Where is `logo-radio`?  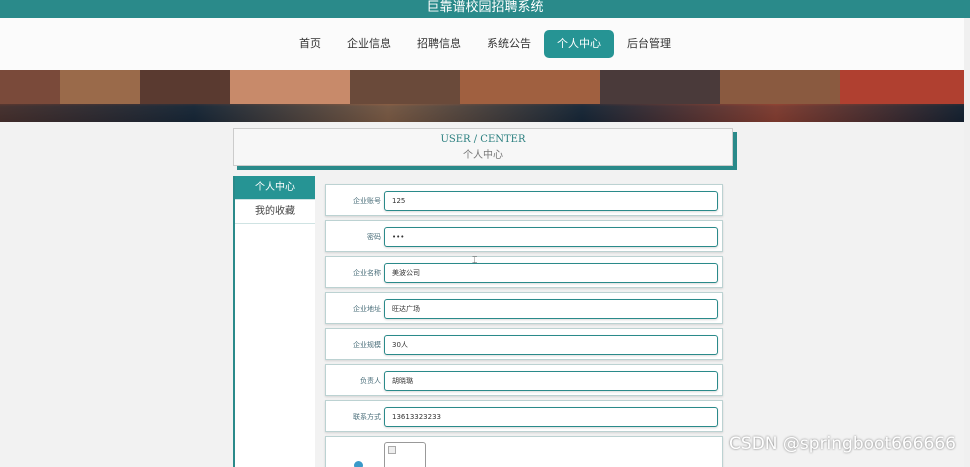
logo-radio is located at coordinates (358, 464).